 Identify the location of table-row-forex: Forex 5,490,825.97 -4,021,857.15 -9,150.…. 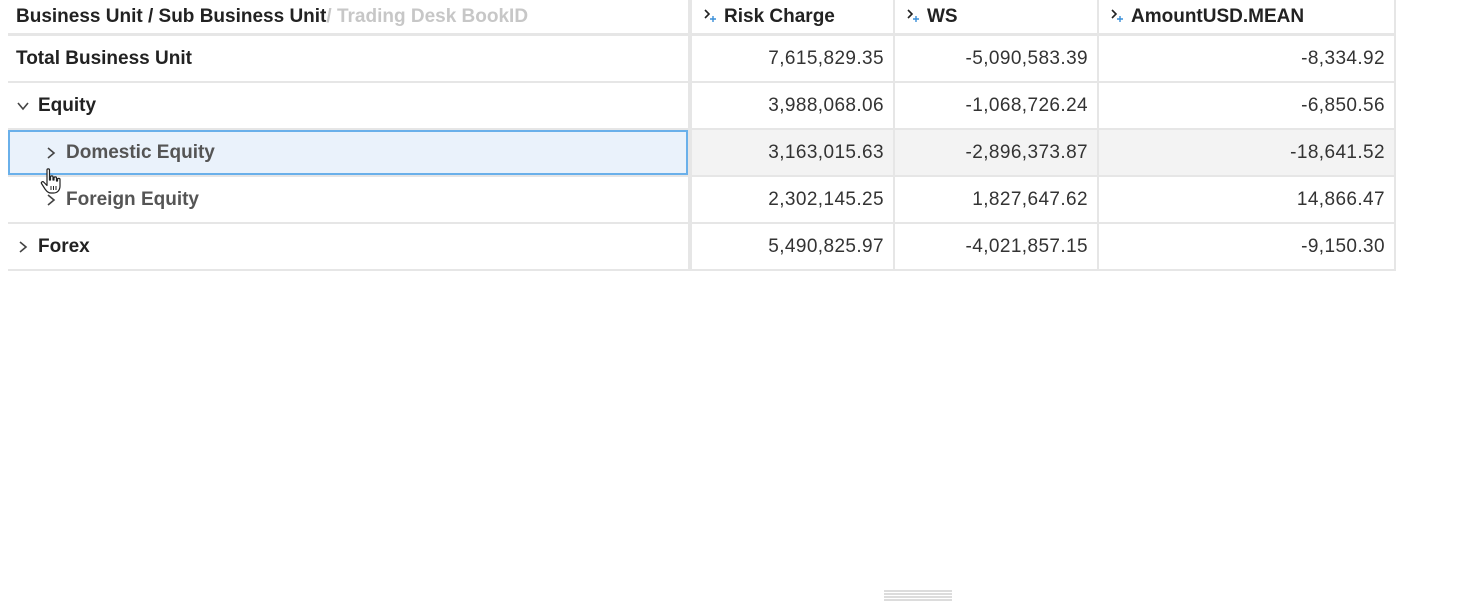
(702, 247).